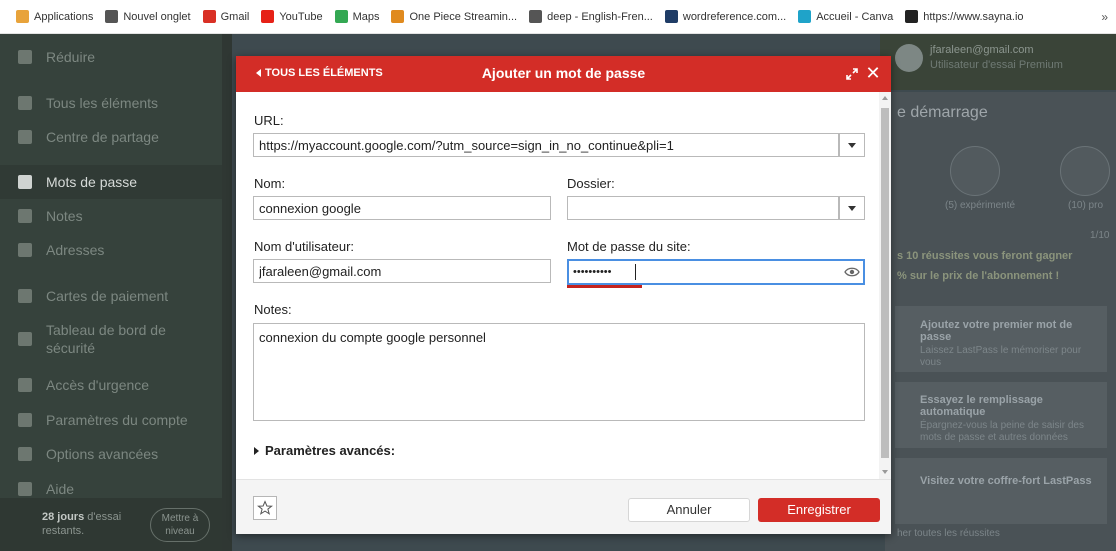 The height and width of the screenshot is (551, 1116). Describe the element at coordinates (98, 385) in the screenshot. I see `sidebar-item-label: Accès d'urgence` at that location.